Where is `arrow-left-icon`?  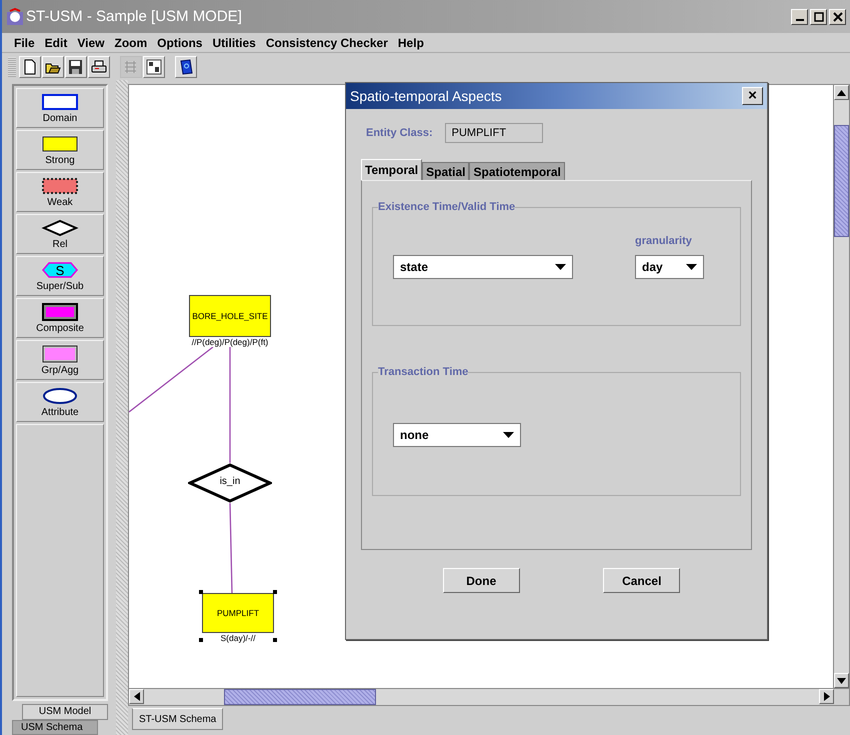 arrow-left-icon is located at coordinates (137, 696).